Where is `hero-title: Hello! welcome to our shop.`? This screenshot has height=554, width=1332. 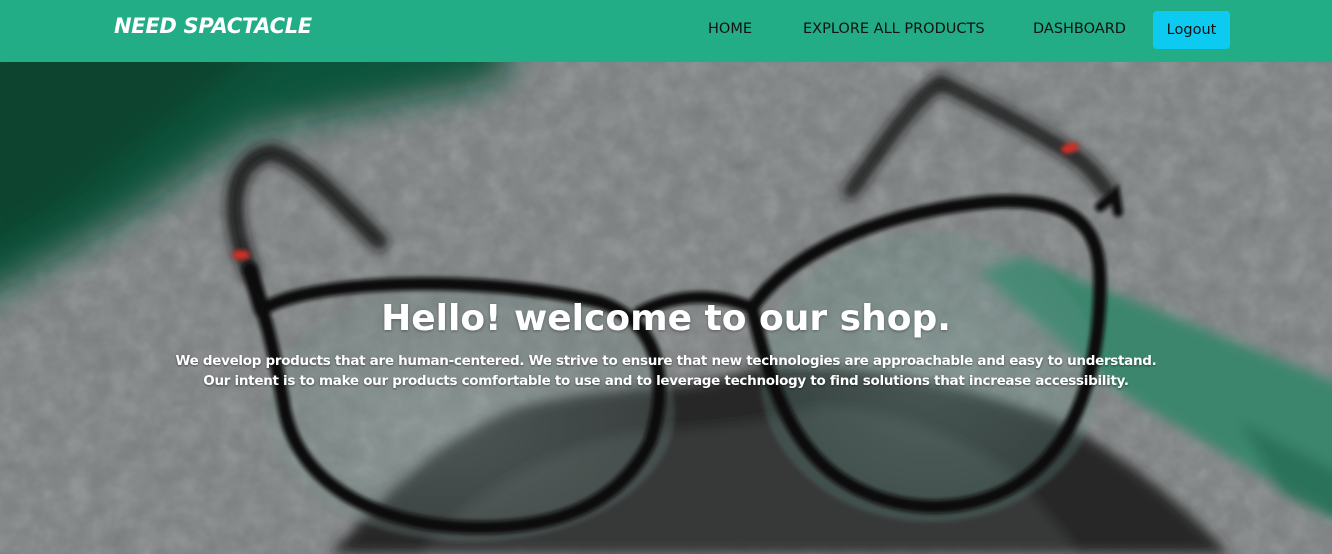
hero-title: Hello! welcome to our shop. is located at coordinates (666, 318).